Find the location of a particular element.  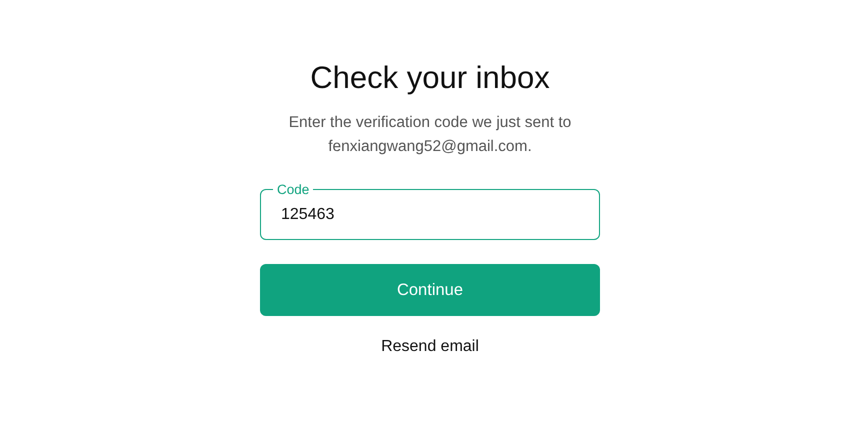

code-input: 125463 is located at coordinates (432, 210).